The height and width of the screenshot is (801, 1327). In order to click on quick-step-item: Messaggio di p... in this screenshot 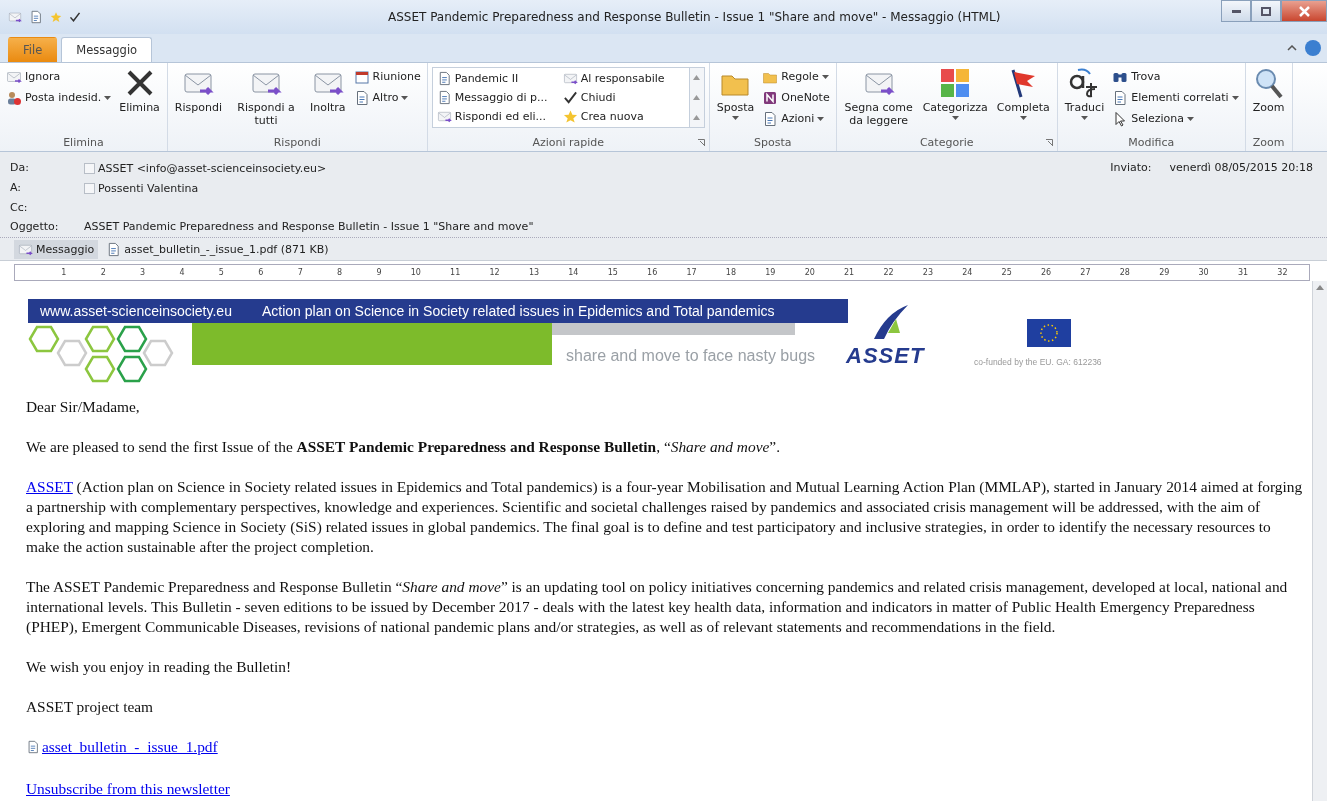, I will do `click(497, 97)`.